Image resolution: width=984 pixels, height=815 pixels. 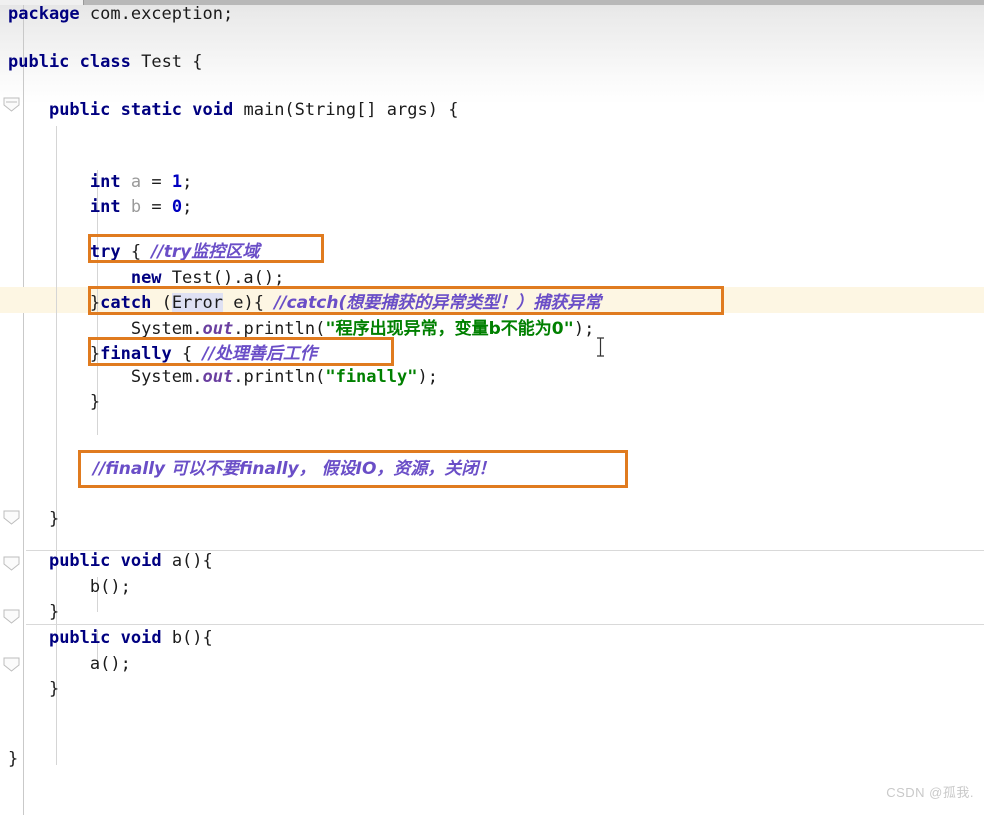 What do you see at coordinates (223, 278) in the screenshot?
I see `new-test-call: Test().a();` at bounding box center [223, 278].